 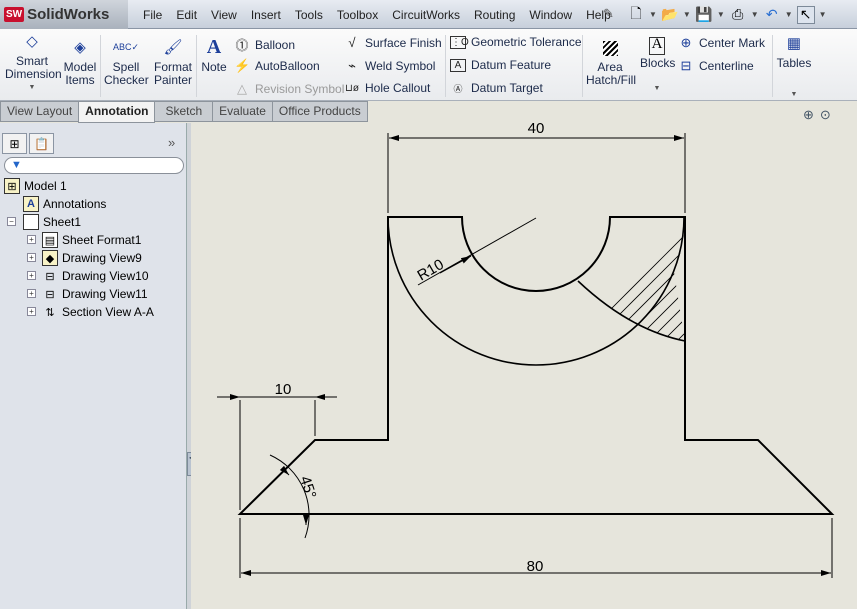 I want to click on balloon-button: ⓵ Balloon, so click(x=264, y=44).